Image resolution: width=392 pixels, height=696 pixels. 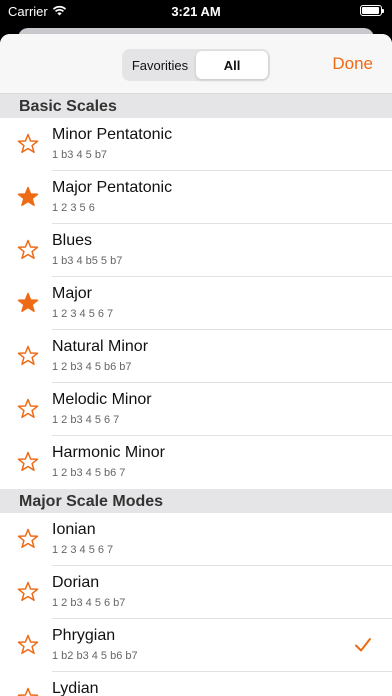 I want to click on scale-row: Lydian, so click(x=196, y=684).